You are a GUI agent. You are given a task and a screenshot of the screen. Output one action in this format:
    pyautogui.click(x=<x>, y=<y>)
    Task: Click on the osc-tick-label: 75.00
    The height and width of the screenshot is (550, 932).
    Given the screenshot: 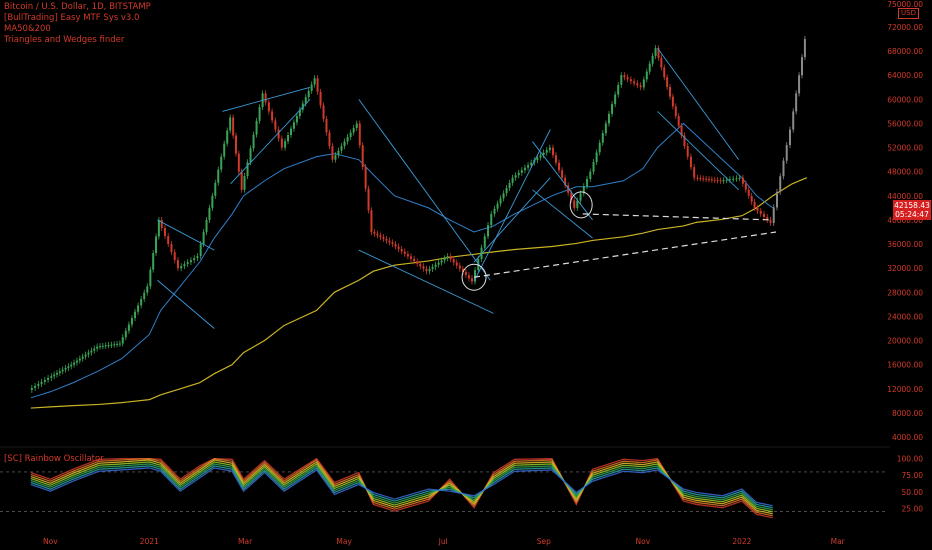 What is the action you would take?
    pyautogui.click(x=913, y=475)
    